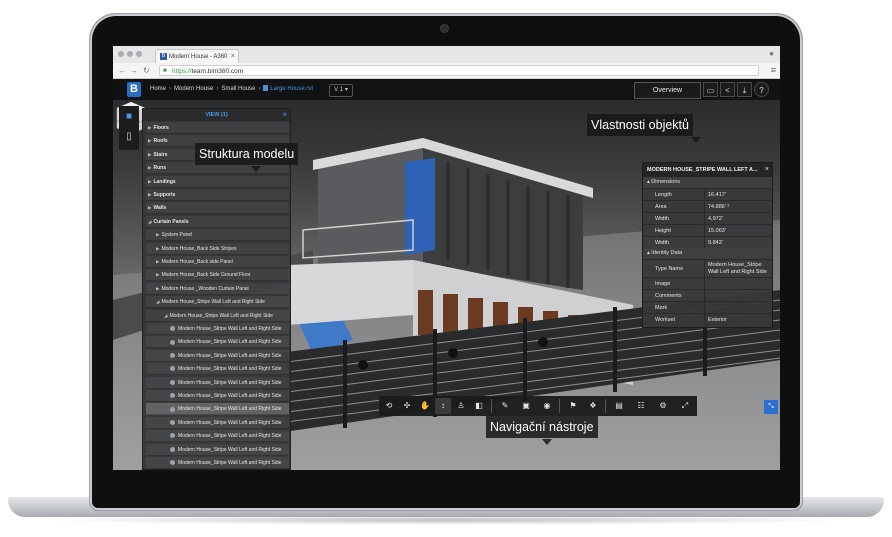 The width and height of the screenshot is (892, 537). I want to click on camera-icon: ◧, so click(479, 406).